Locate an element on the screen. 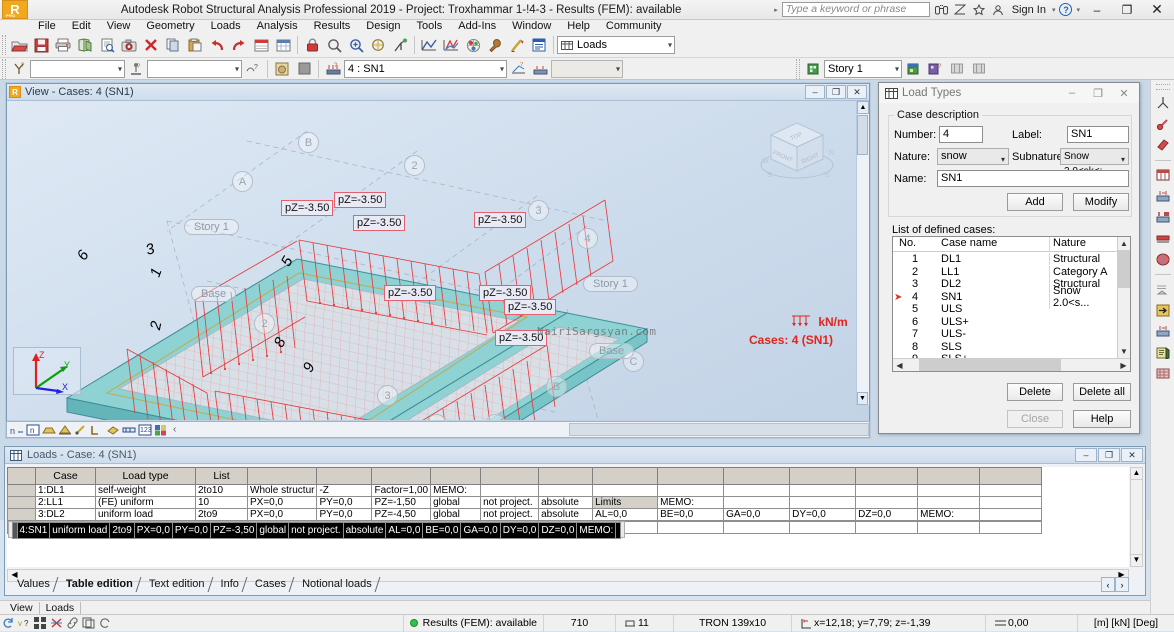  tab-notional-loads: Notional loads is located at coordinates (335, 584).